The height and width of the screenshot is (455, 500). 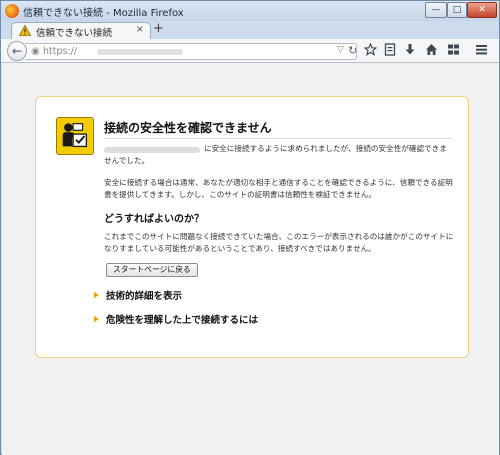 I want to click on title-bar: 信頼できない接続 - Mozilla Firefox — □ ✕, so click(x=250, y=11).